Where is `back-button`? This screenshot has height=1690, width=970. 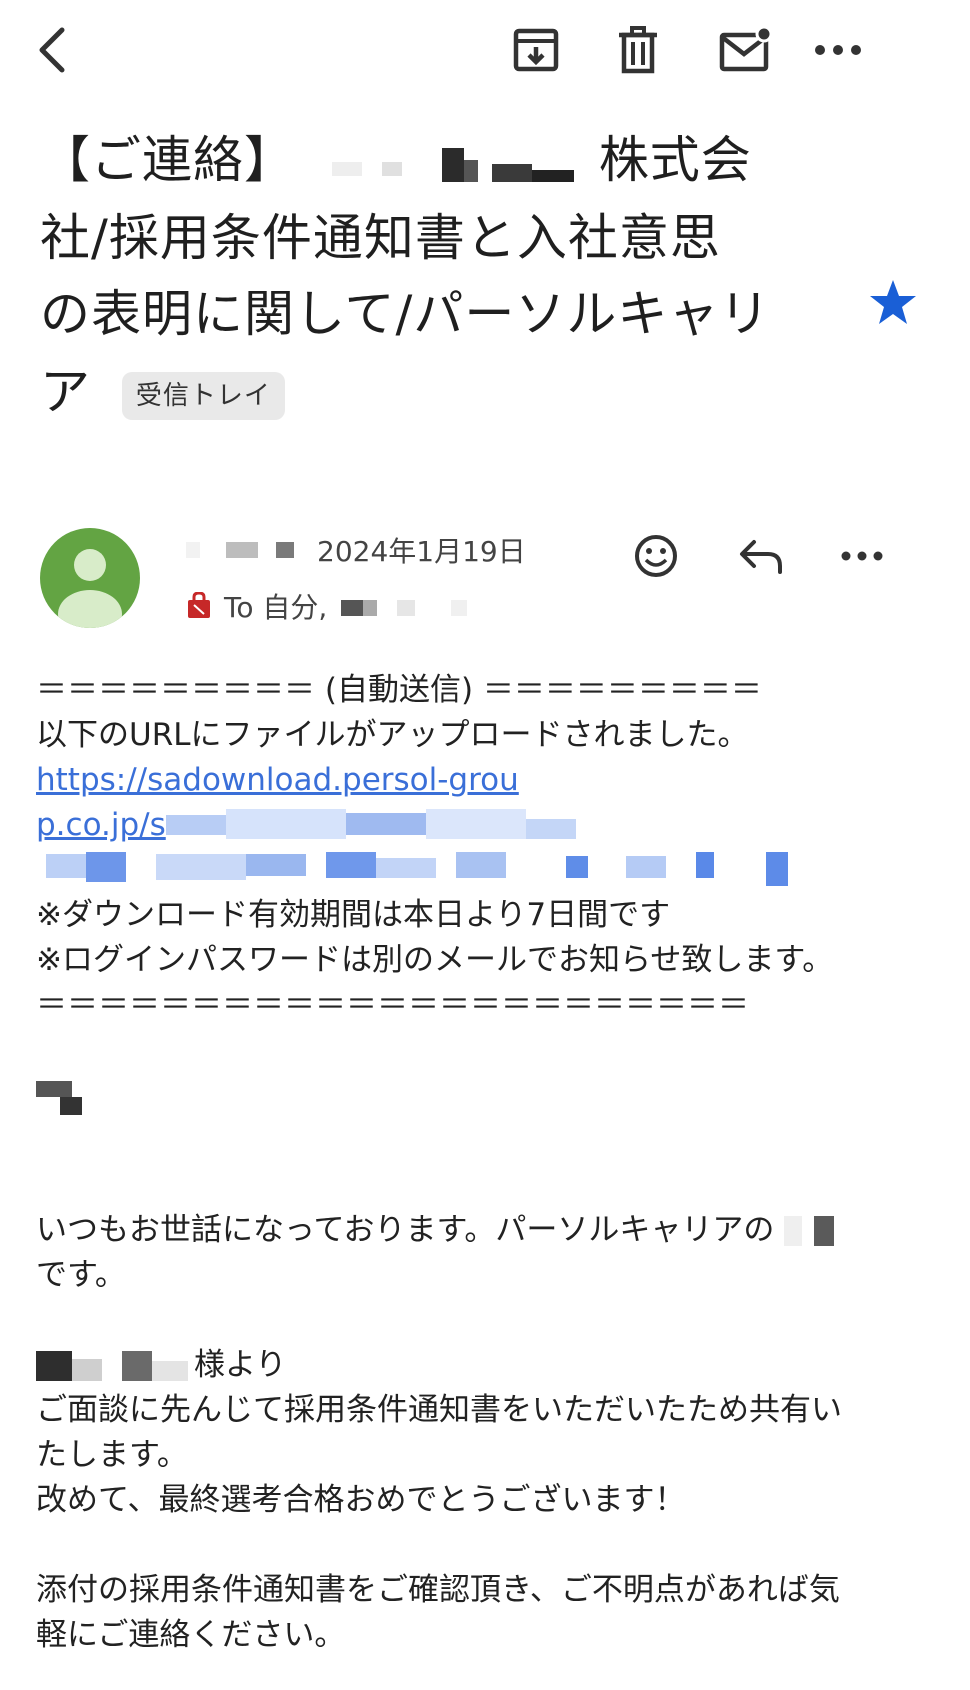 back-button is located at coordinates (52, 50).